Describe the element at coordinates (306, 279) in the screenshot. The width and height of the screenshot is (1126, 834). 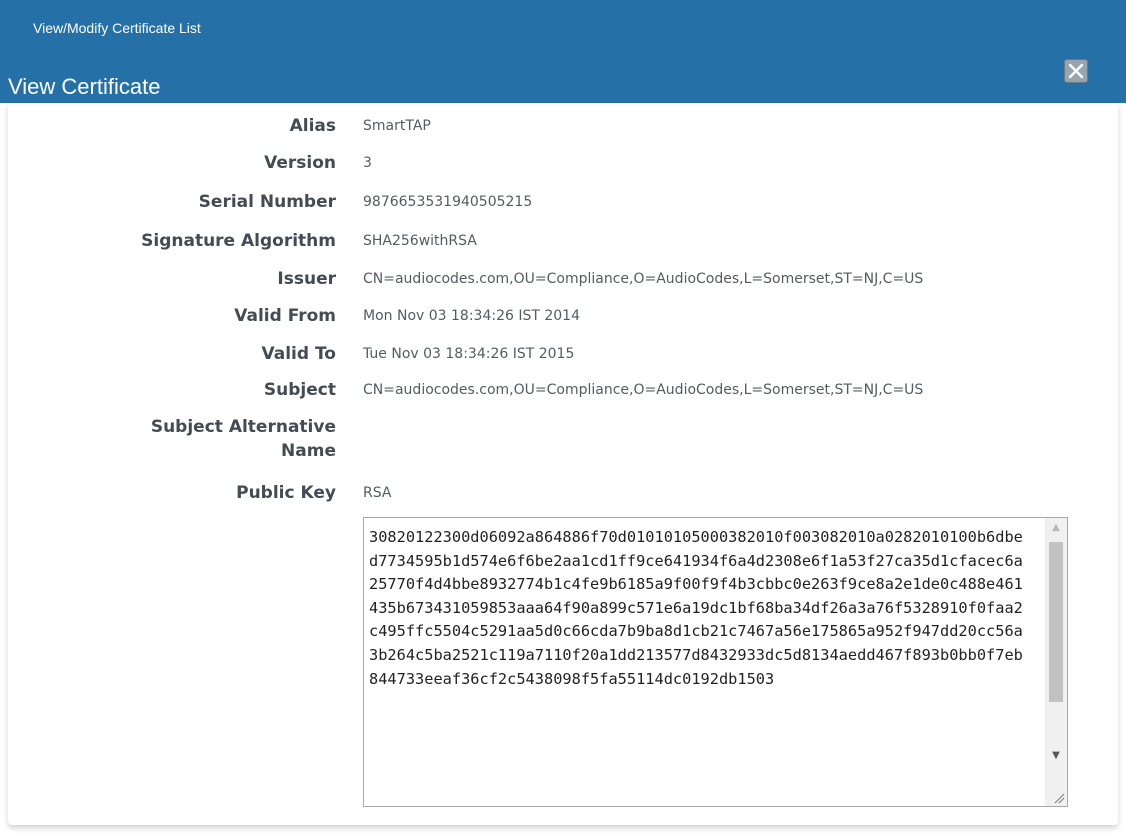
I see `field-label: Issuer` at that location.